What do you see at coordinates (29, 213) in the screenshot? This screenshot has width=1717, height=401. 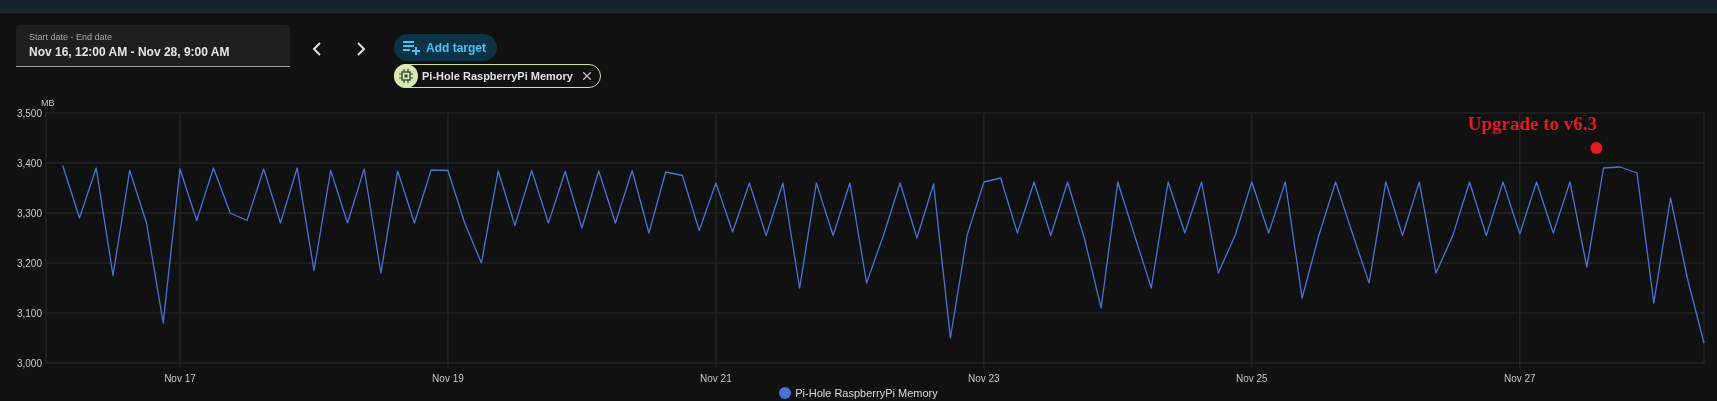 I see `axis-label: 3,300` at bounding box center [29, 213].